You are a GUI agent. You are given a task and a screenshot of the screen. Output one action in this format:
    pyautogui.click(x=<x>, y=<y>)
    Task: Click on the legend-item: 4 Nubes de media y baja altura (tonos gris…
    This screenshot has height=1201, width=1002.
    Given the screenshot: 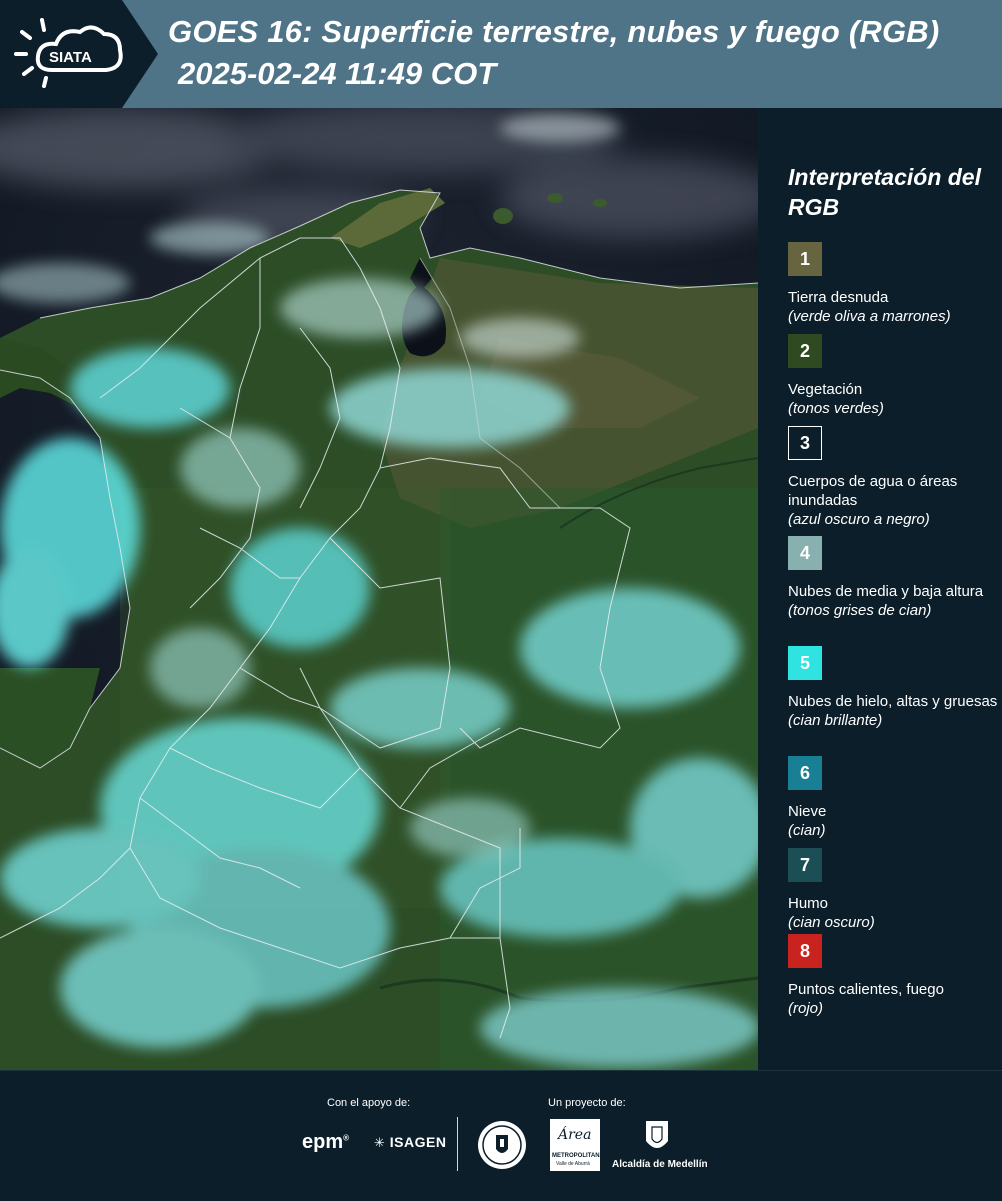 What is the action you would take?
    pyautogui.click(x=893, y=578)
    